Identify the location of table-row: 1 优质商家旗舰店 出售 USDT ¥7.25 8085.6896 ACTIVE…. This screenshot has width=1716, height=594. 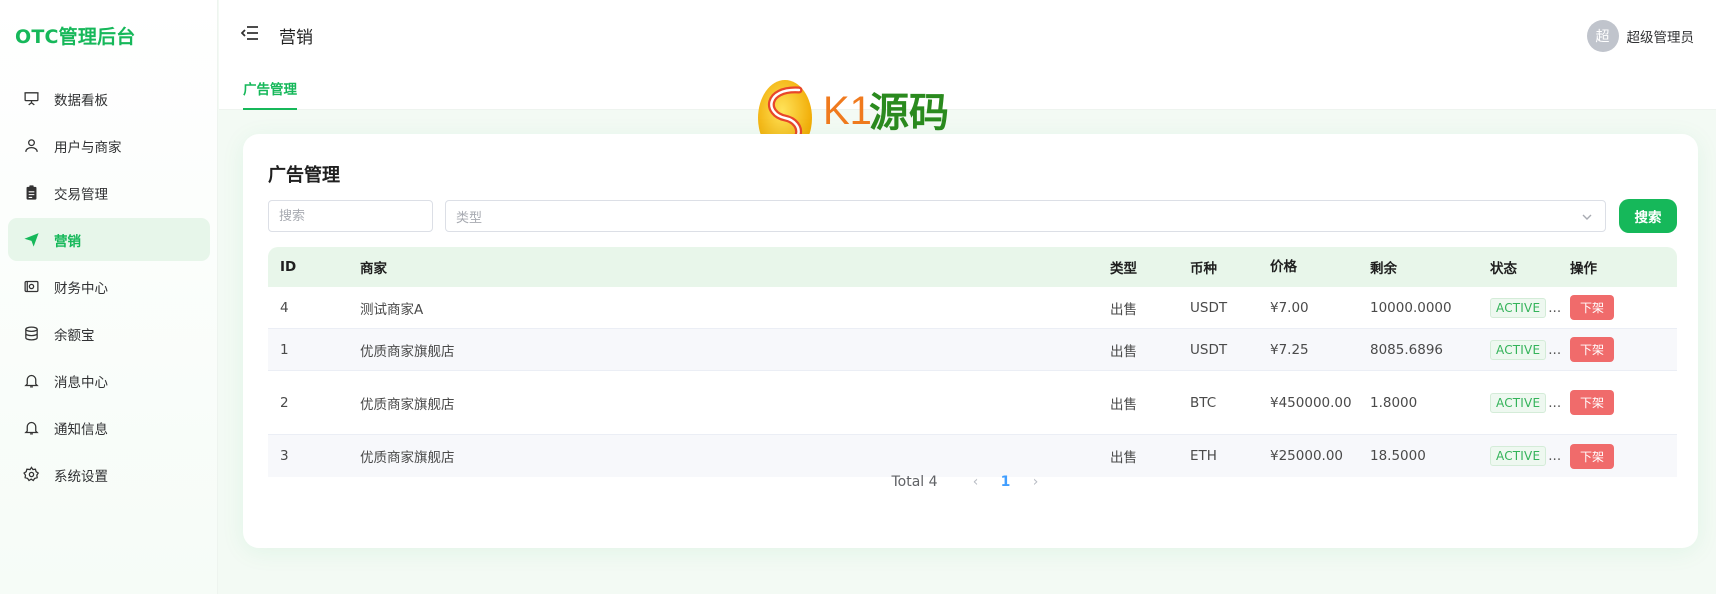
(972, 350).